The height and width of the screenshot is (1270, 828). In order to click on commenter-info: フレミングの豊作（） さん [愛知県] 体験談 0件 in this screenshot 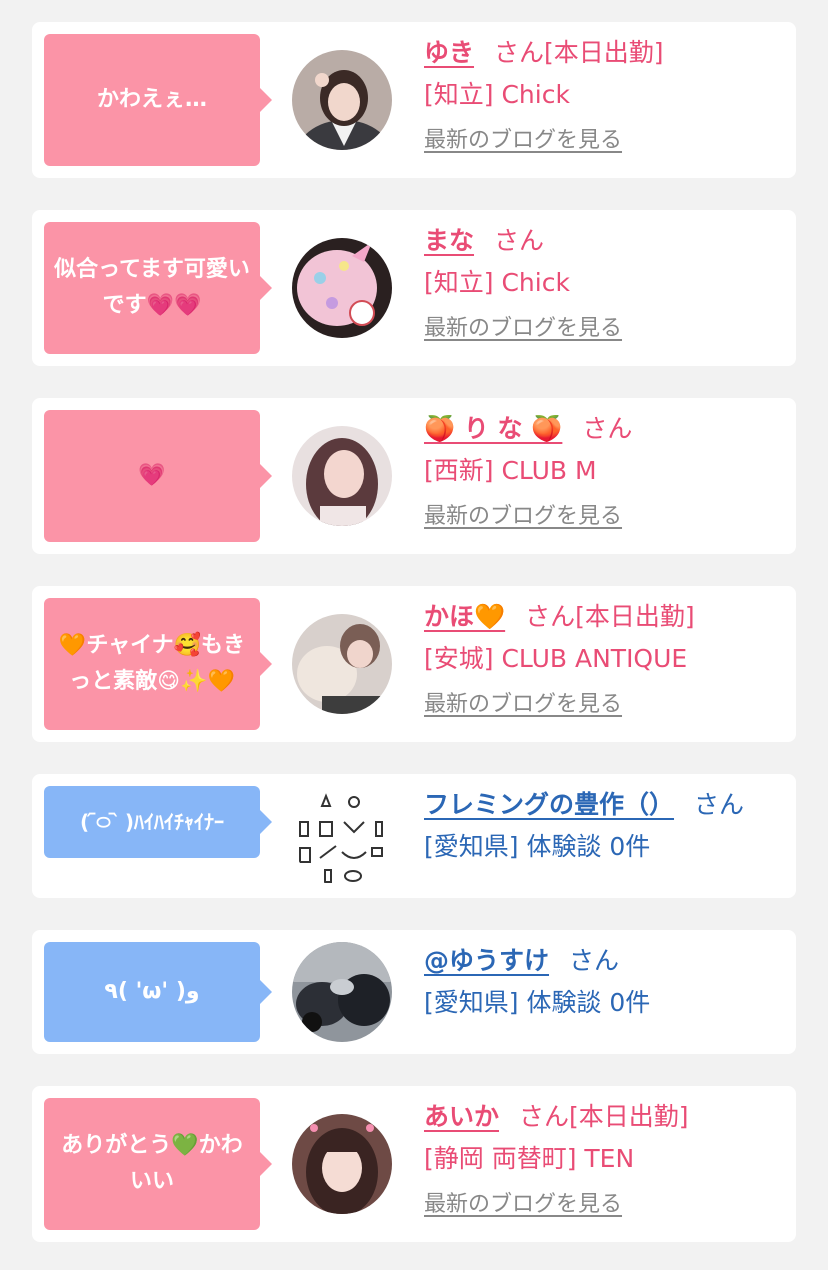, I will do `click(605, 826)`.